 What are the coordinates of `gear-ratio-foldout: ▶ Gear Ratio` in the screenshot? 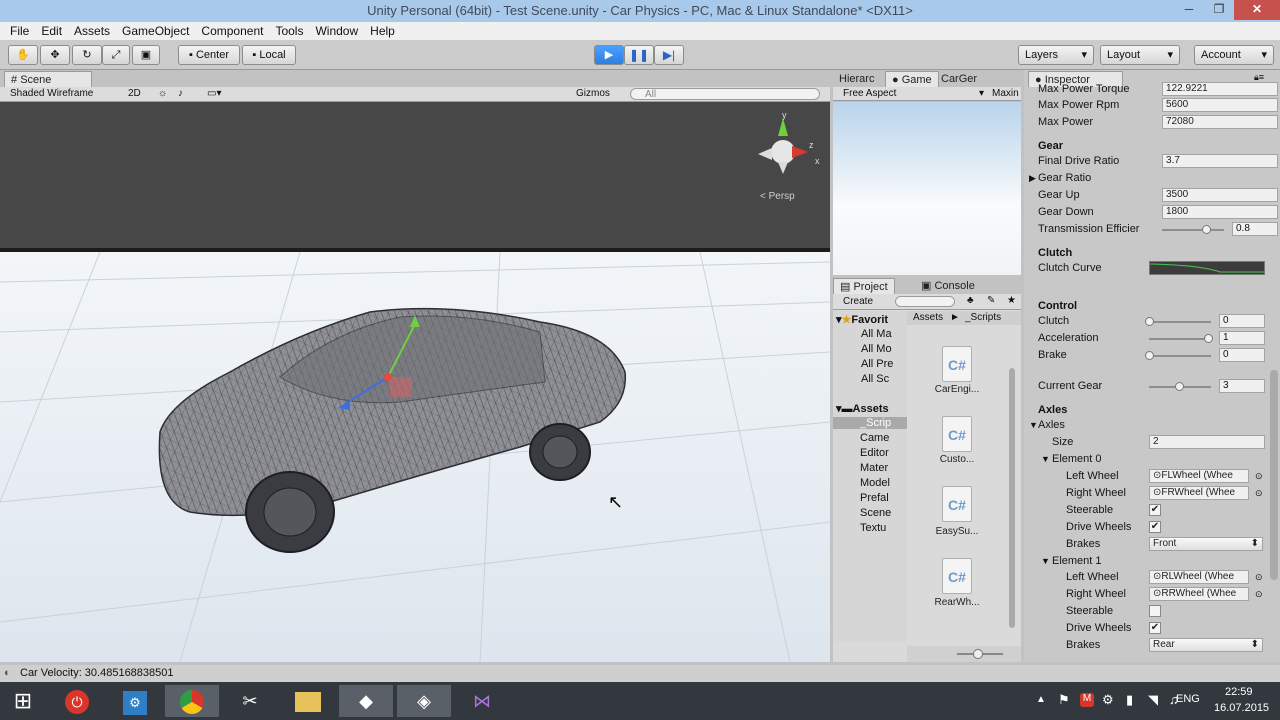 It's located at (1147, 178).